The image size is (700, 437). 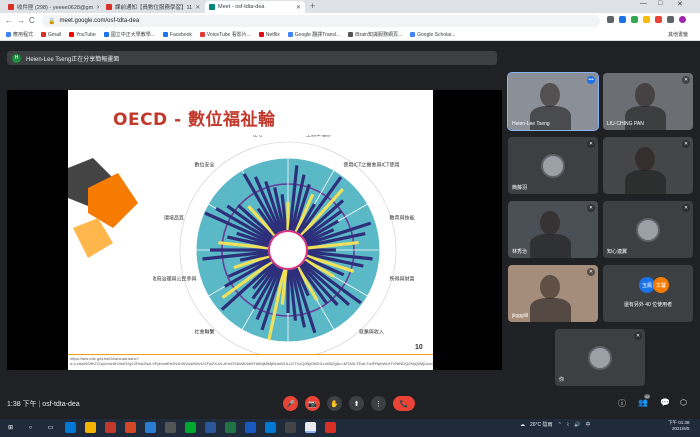 I want to click on address-bar: 🔒 meet.google.com/osf-tdta-dea, so click(x=321, y=21).